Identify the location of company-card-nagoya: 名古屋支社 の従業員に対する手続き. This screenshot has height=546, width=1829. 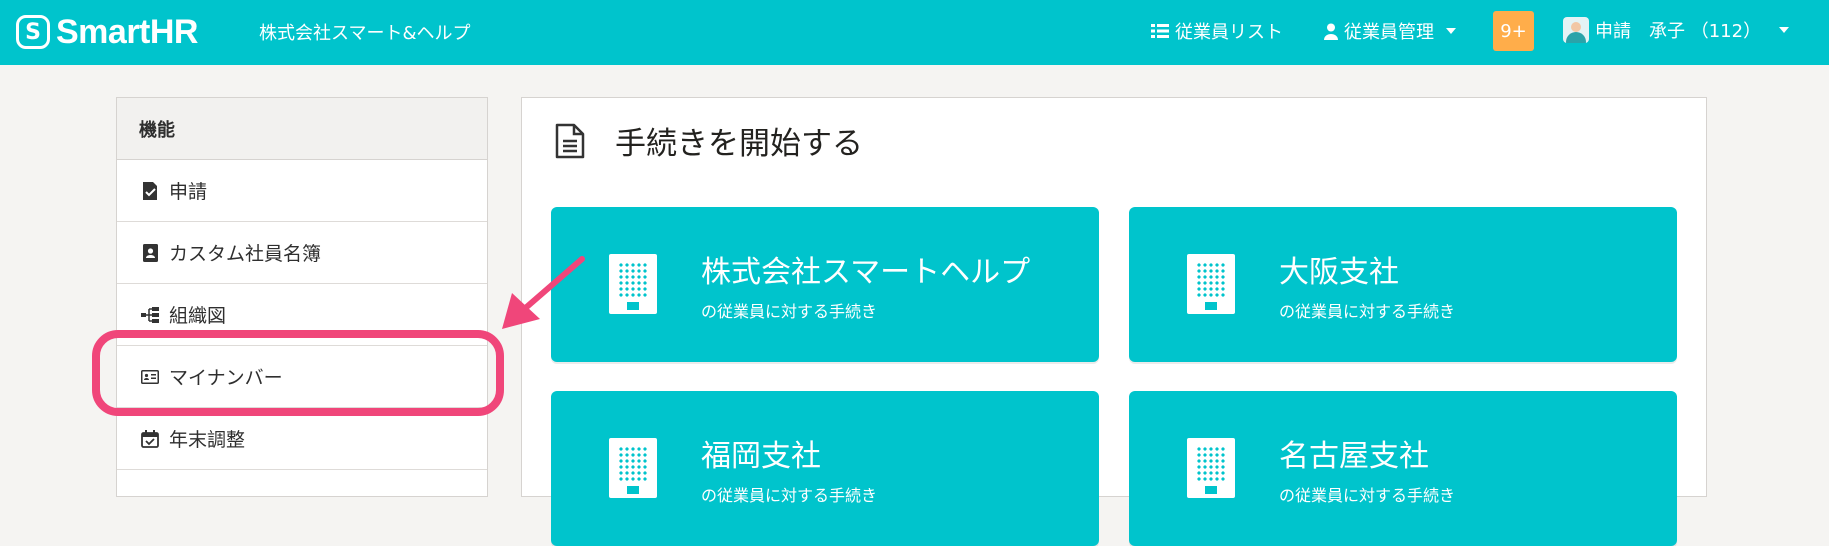
(1403, 468).